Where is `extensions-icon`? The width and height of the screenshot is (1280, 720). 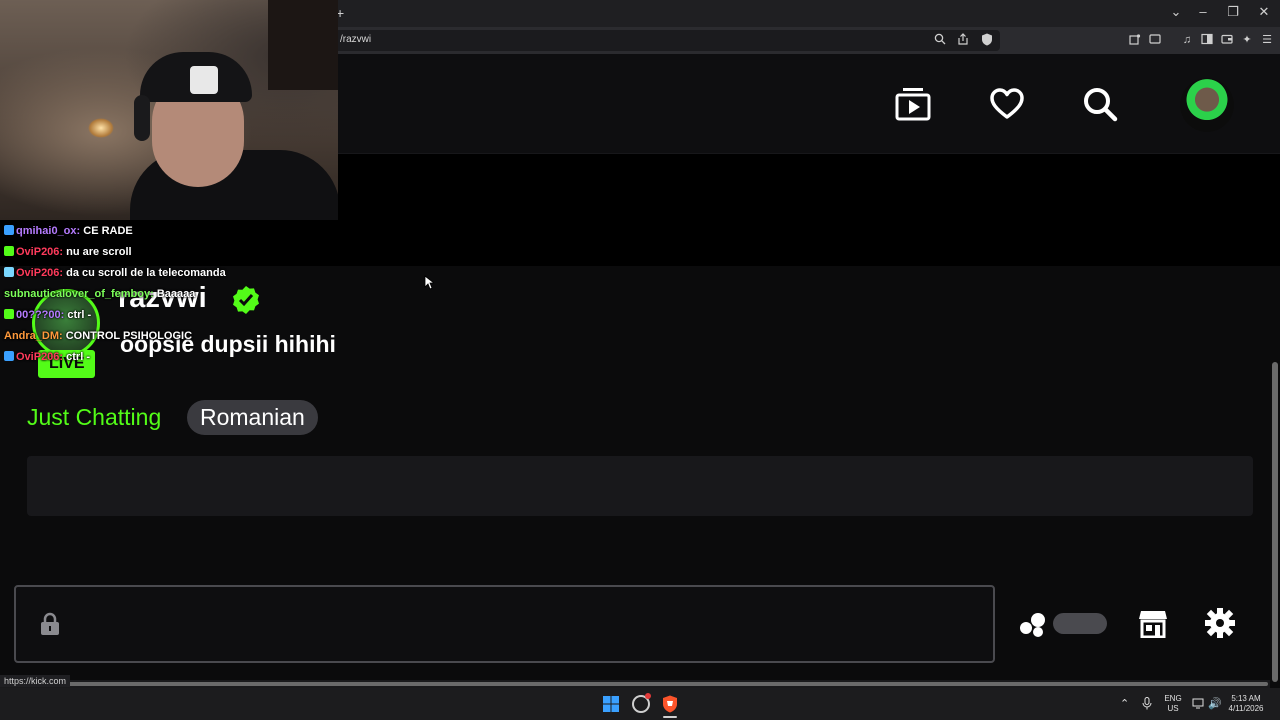 extensions-icon is located at coordinates (1135, 40).